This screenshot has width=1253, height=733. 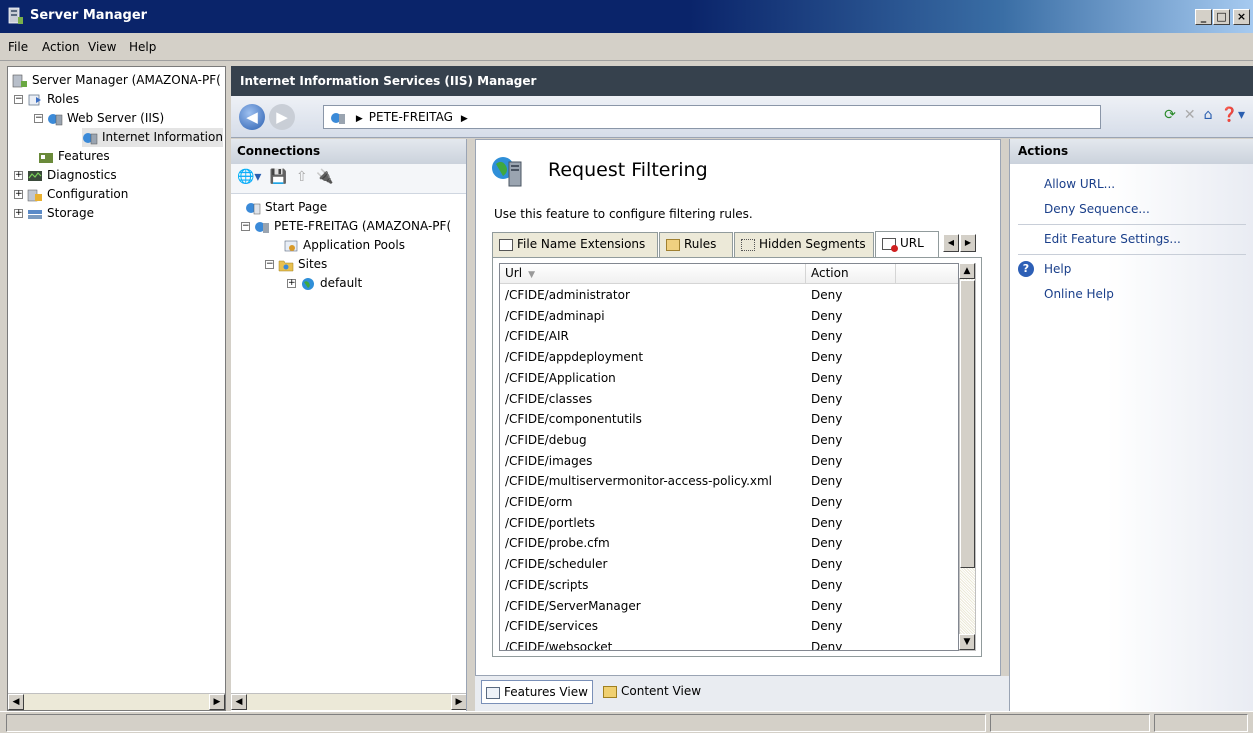 I want to click on tree-item-roles: − Roles, so click(x=46, y=99).